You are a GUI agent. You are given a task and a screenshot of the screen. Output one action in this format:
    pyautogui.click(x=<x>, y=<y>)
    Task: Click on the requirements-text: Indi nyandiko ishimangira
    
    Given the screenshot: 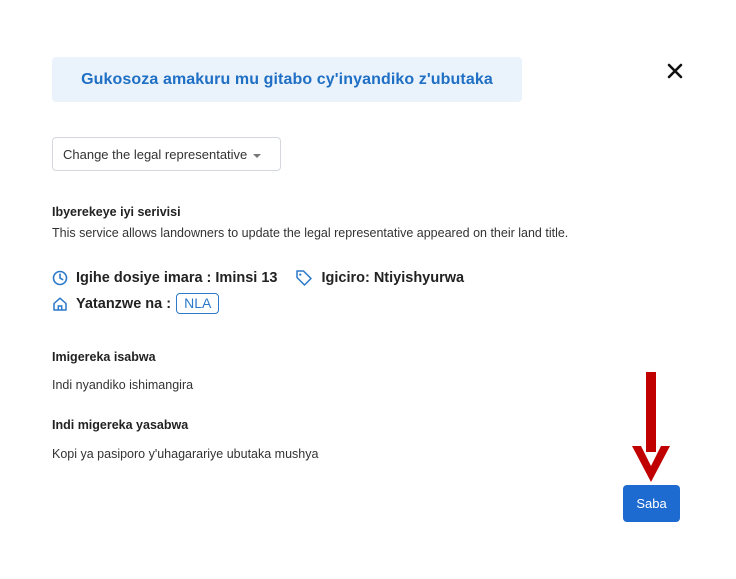 What is the action you would take?
    pyautogui.click(x=123, y=385)
    